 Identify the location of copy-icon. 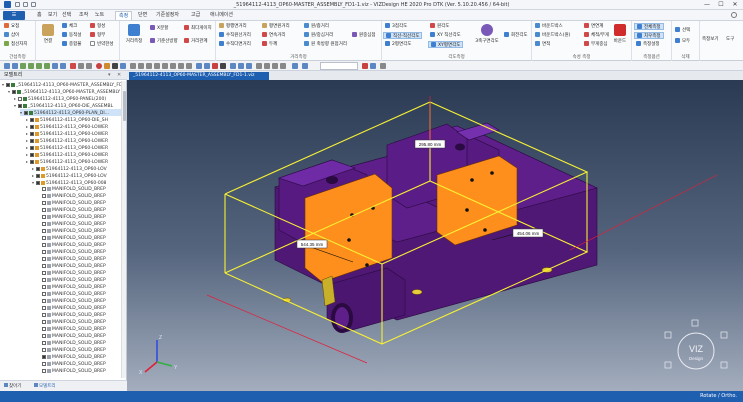
(199, 66).